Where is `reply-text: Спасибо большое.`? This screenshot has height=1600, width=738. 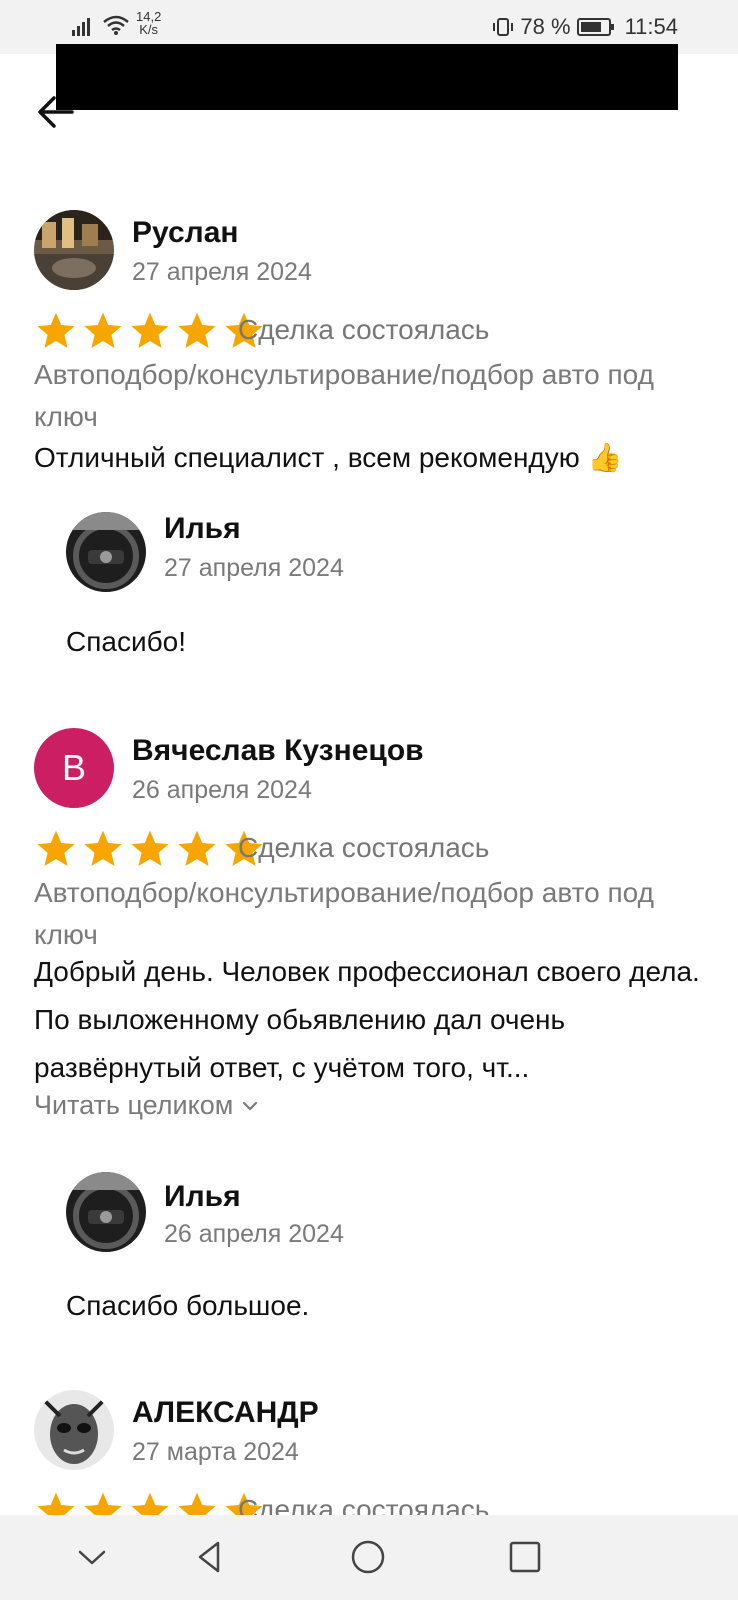
reply-text: Спасибо большое. is located at coordinates (188, 1305).